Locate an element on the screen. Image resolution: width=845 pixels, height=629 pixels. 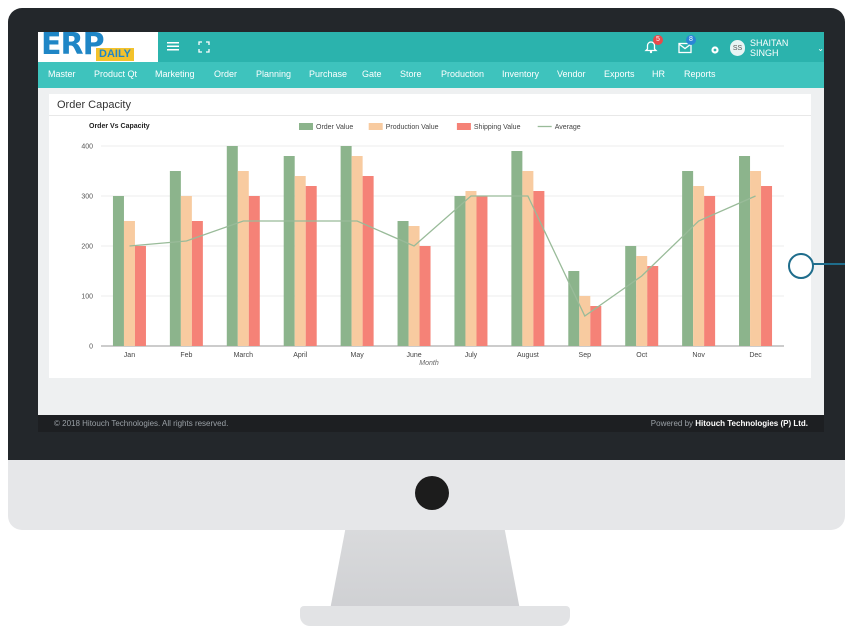
panel-title: Order Capacity is located at coordinates (94, 105).